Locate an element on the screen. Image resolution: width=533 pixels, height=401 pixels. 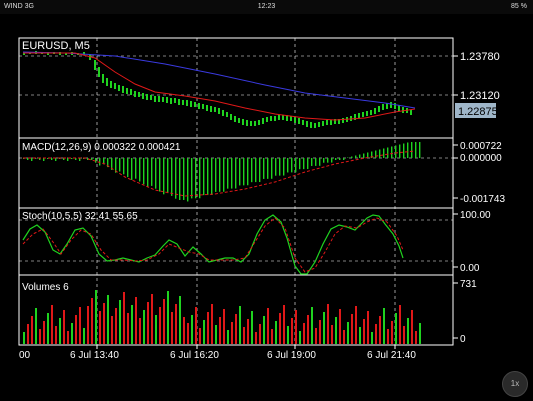
time-ticks is located at coordinates (246, 347).